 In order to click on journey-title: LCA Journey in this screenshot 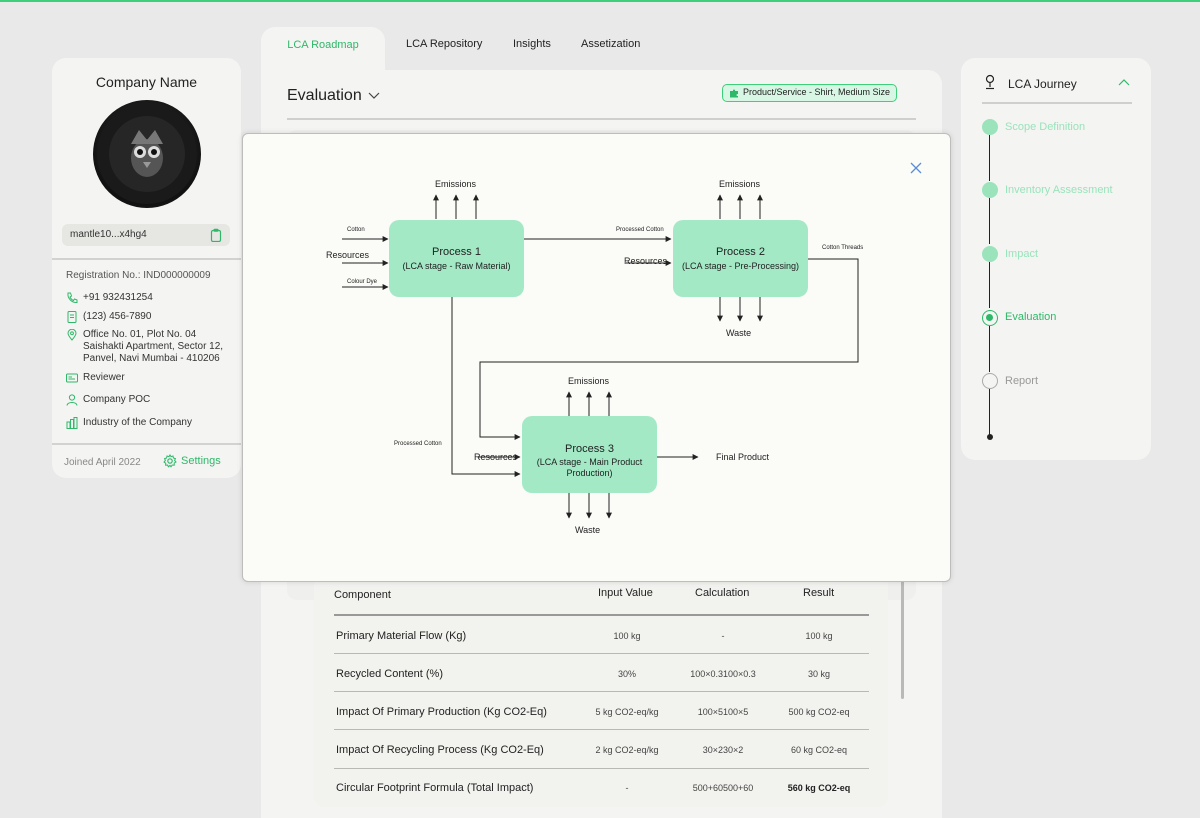, I will do `click(1042, 84)`.